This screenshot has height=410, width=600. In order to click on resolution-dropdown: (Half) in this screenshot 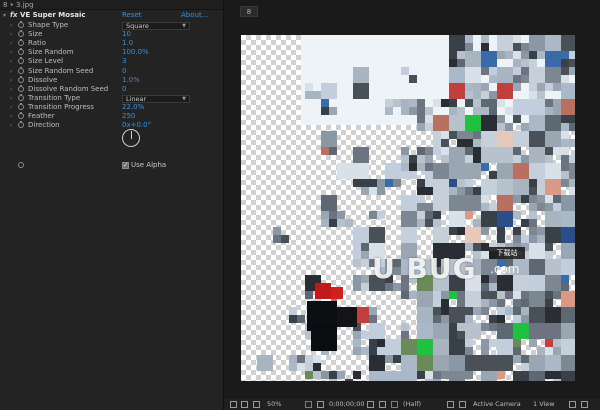, I will do `click(412, 404)`.